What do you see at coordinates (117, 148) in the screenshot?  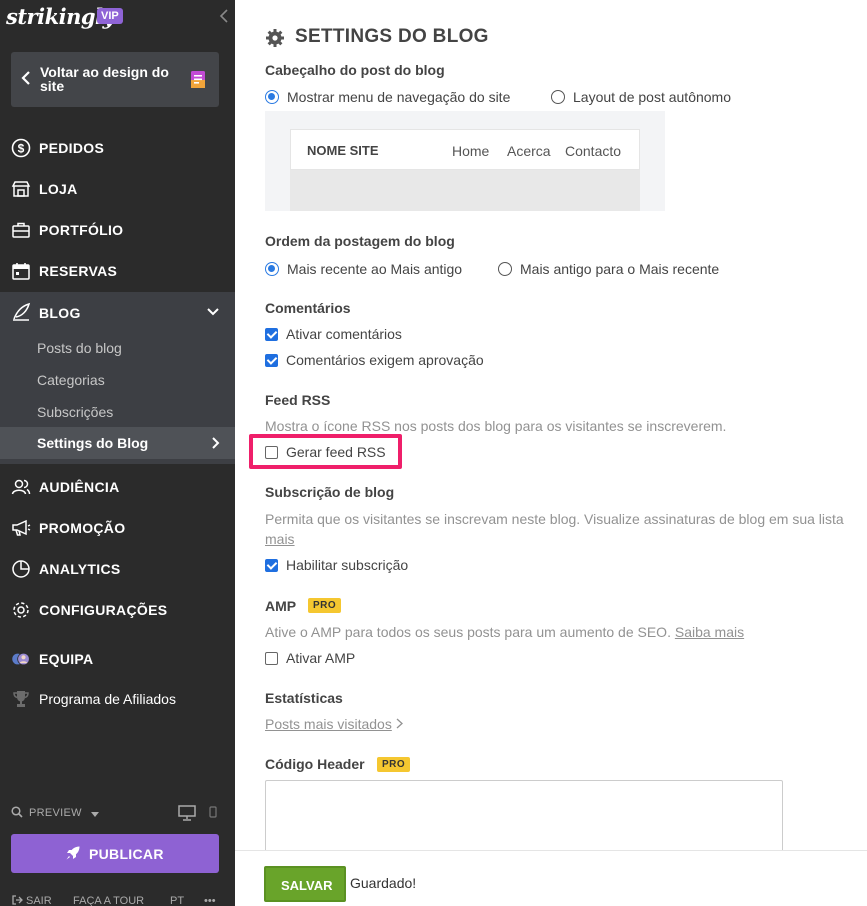 I see `nav-orders: $ PEDIDOS` at bounding box center [117, 148].